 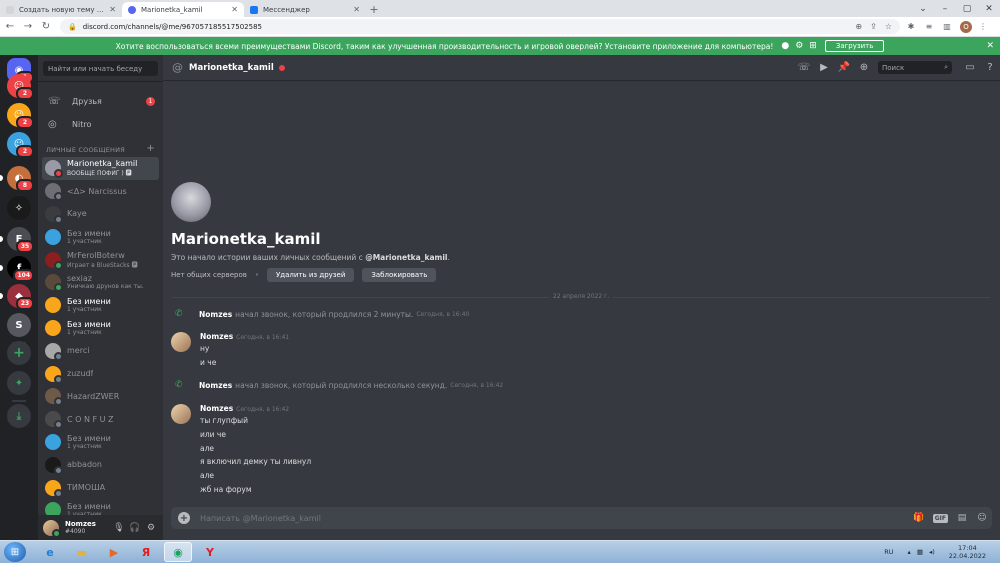 I want to click on profile-avatar: O, so click(x=966, y=26).